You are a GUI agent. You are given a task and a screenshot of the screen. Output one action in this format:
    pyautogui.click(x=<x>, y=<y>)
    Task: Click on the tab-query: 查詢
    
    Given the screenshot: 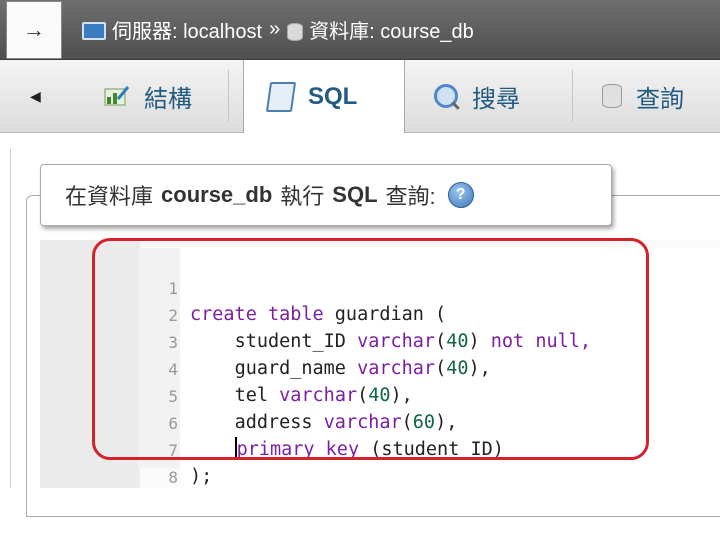 What is the action you would take?
    pyautogui.click(x=643, y=96)
    